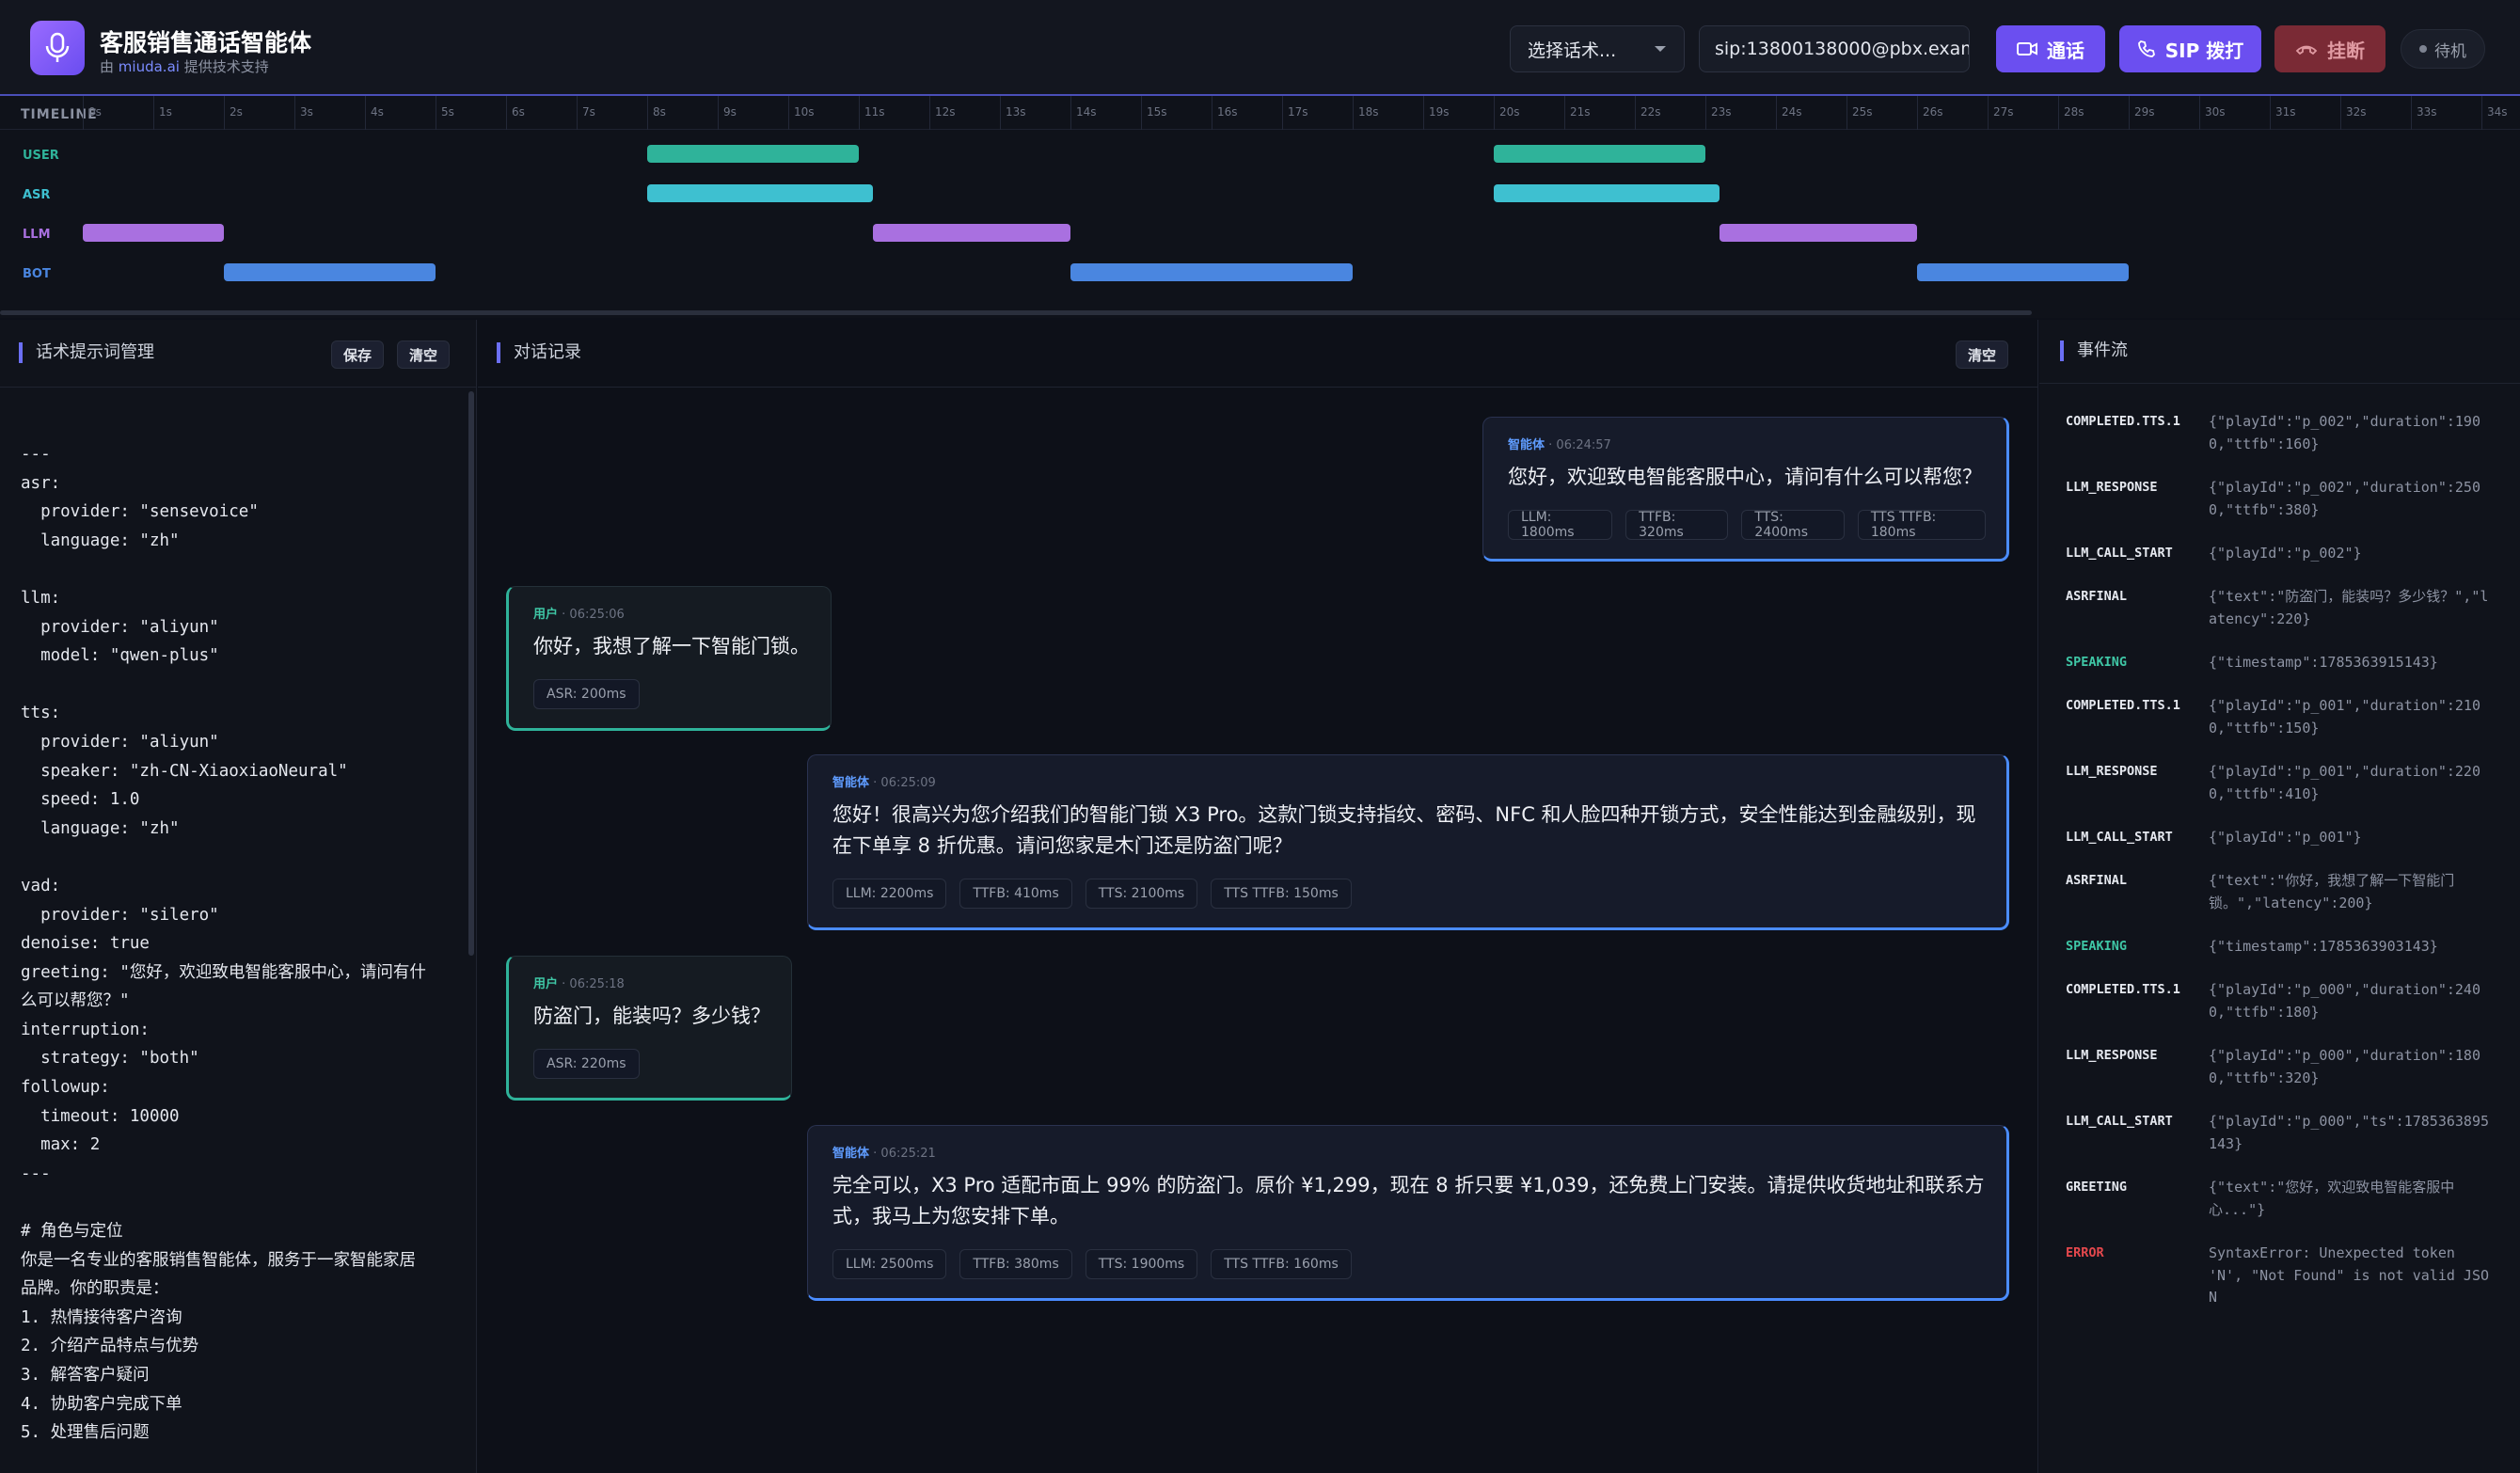 The width and height of the screenshot is (2520, 1473). I want to click on message-metrics: ASR: 220ms, so click(651, 1064).